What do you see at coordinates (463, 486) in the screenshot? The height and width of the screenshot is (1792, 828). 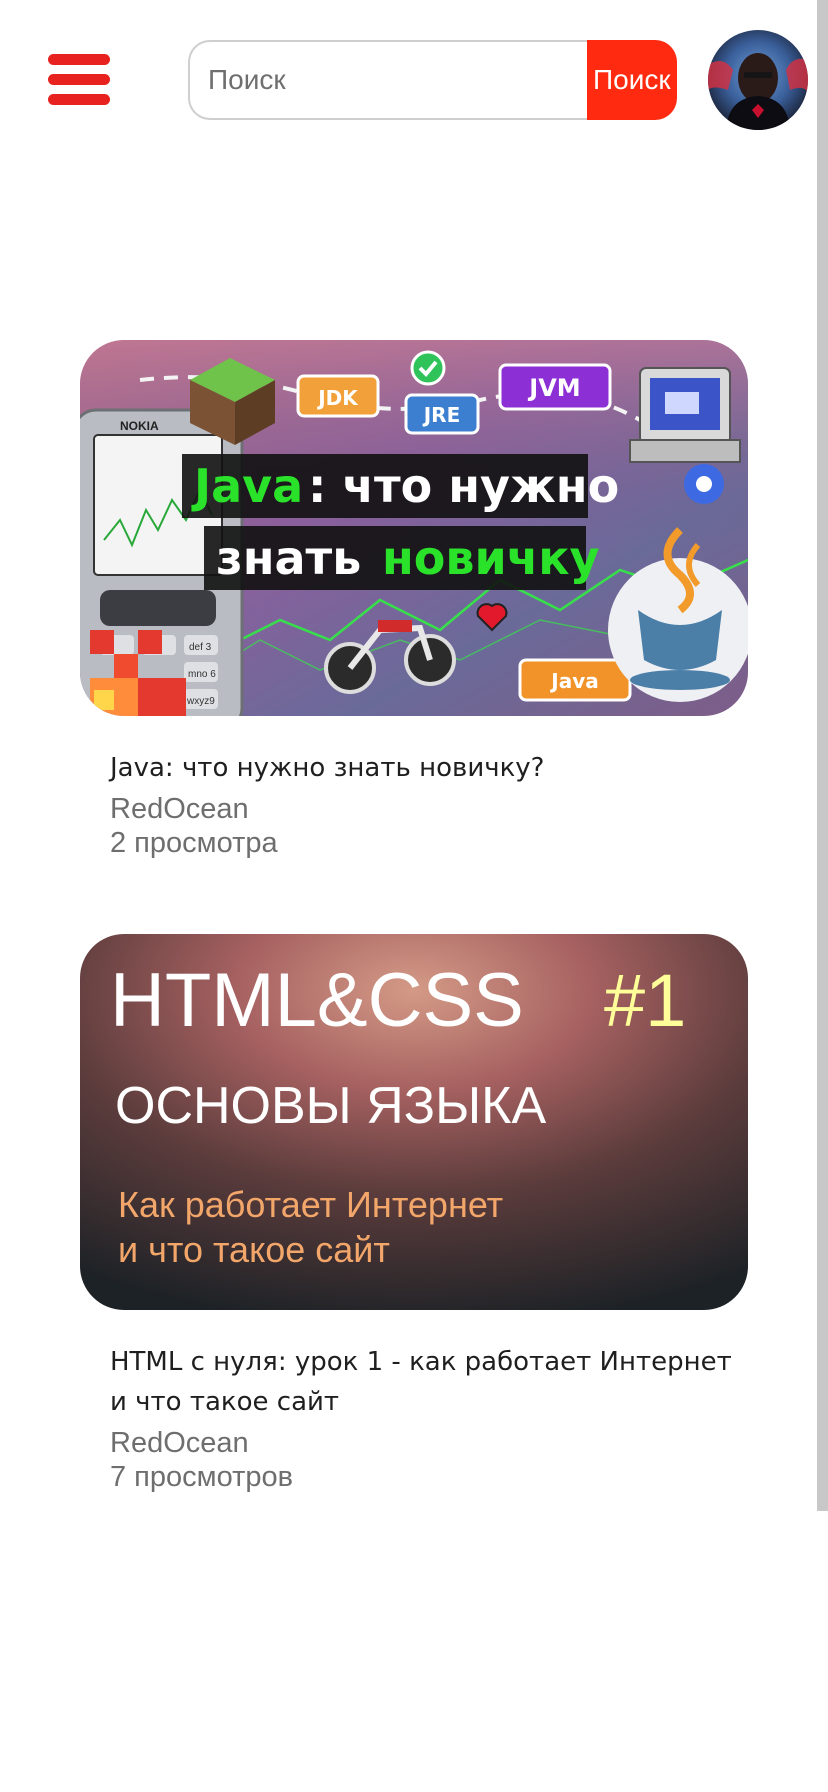 I see `thumb-heading-rest: : что нужно` at bounding box center [463, 486].